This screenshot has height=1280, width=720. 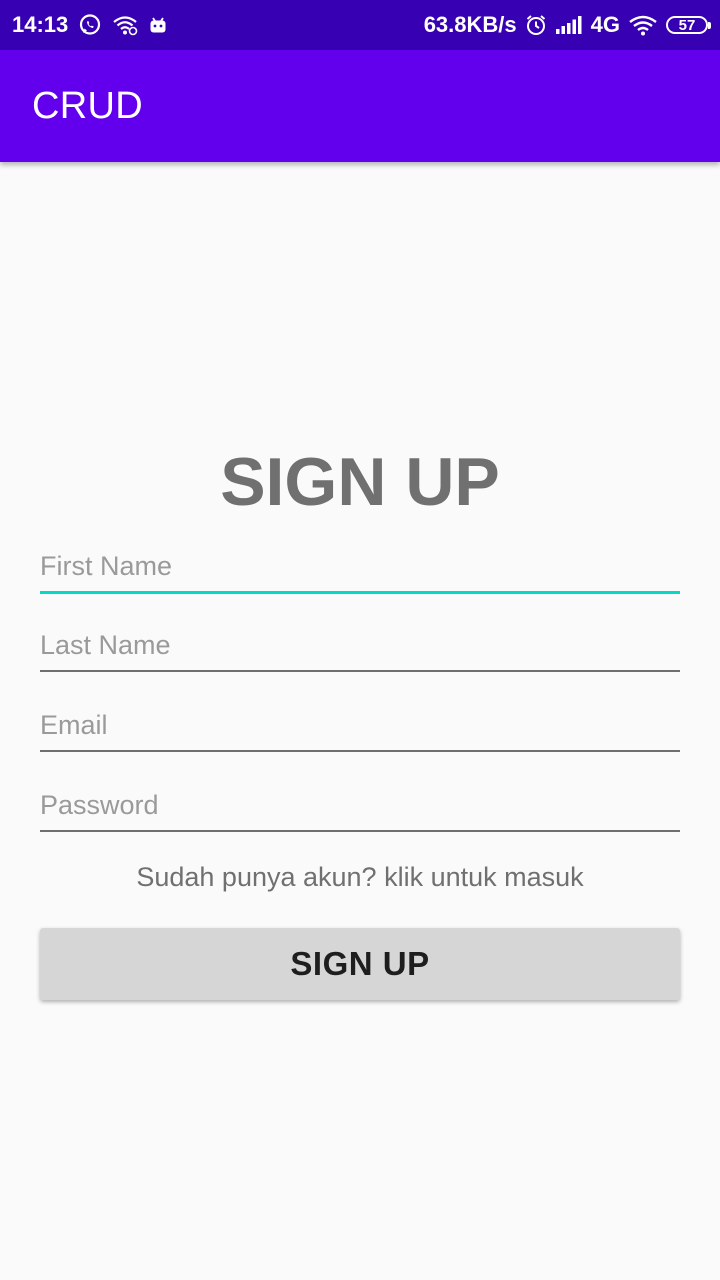 What do you see at coordinates (360, 482) in the screenshot?
I see `page-title: SIGN UP` at bounding box center [360, 482].